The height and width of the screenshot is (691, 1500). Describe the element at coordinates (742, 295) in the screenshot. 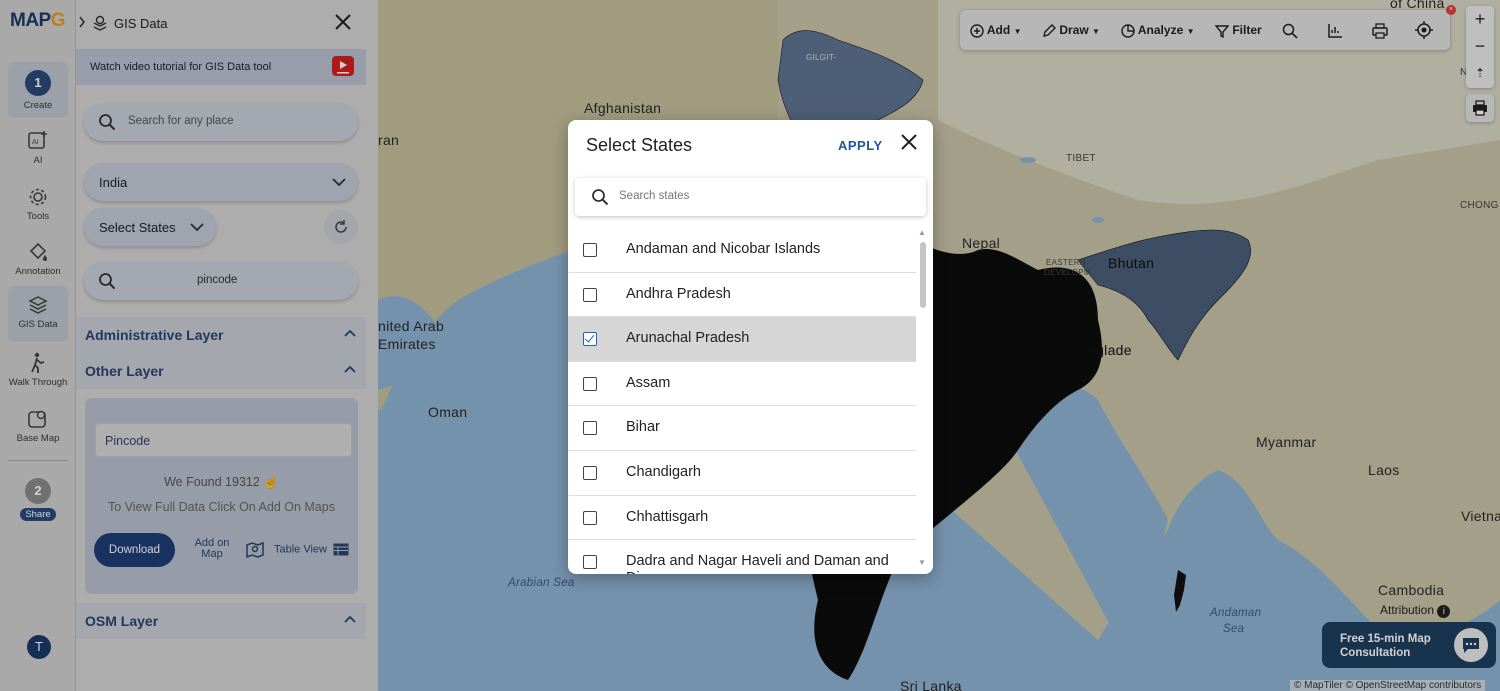

I see `state-row: Andhra Pradesh` at that location.